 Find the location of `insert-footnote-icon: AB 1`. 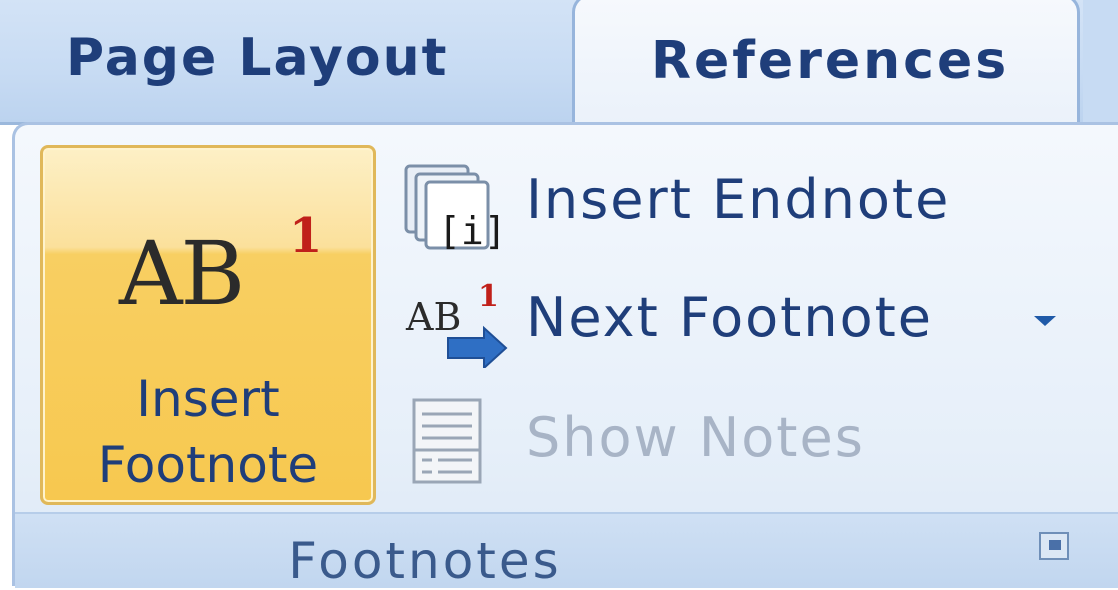

insert-footnote-icon: AB 1 is located at coordinates (217, 268).